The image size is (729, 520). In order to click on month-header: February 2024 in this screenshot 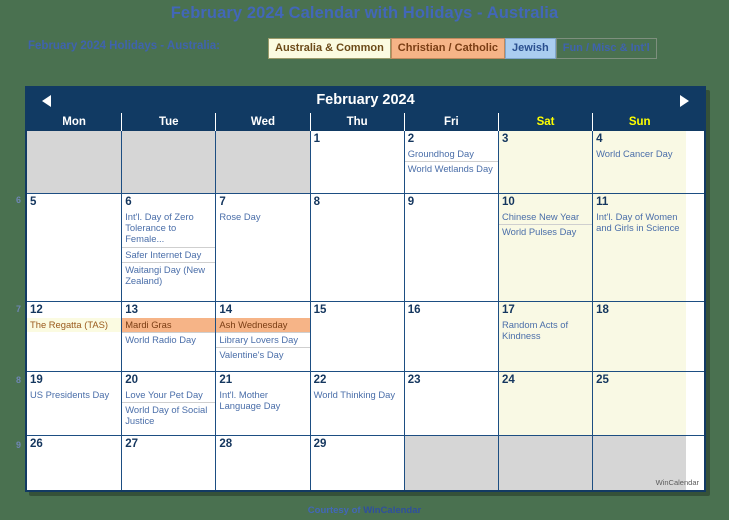, I will do `click(365, 100)`.